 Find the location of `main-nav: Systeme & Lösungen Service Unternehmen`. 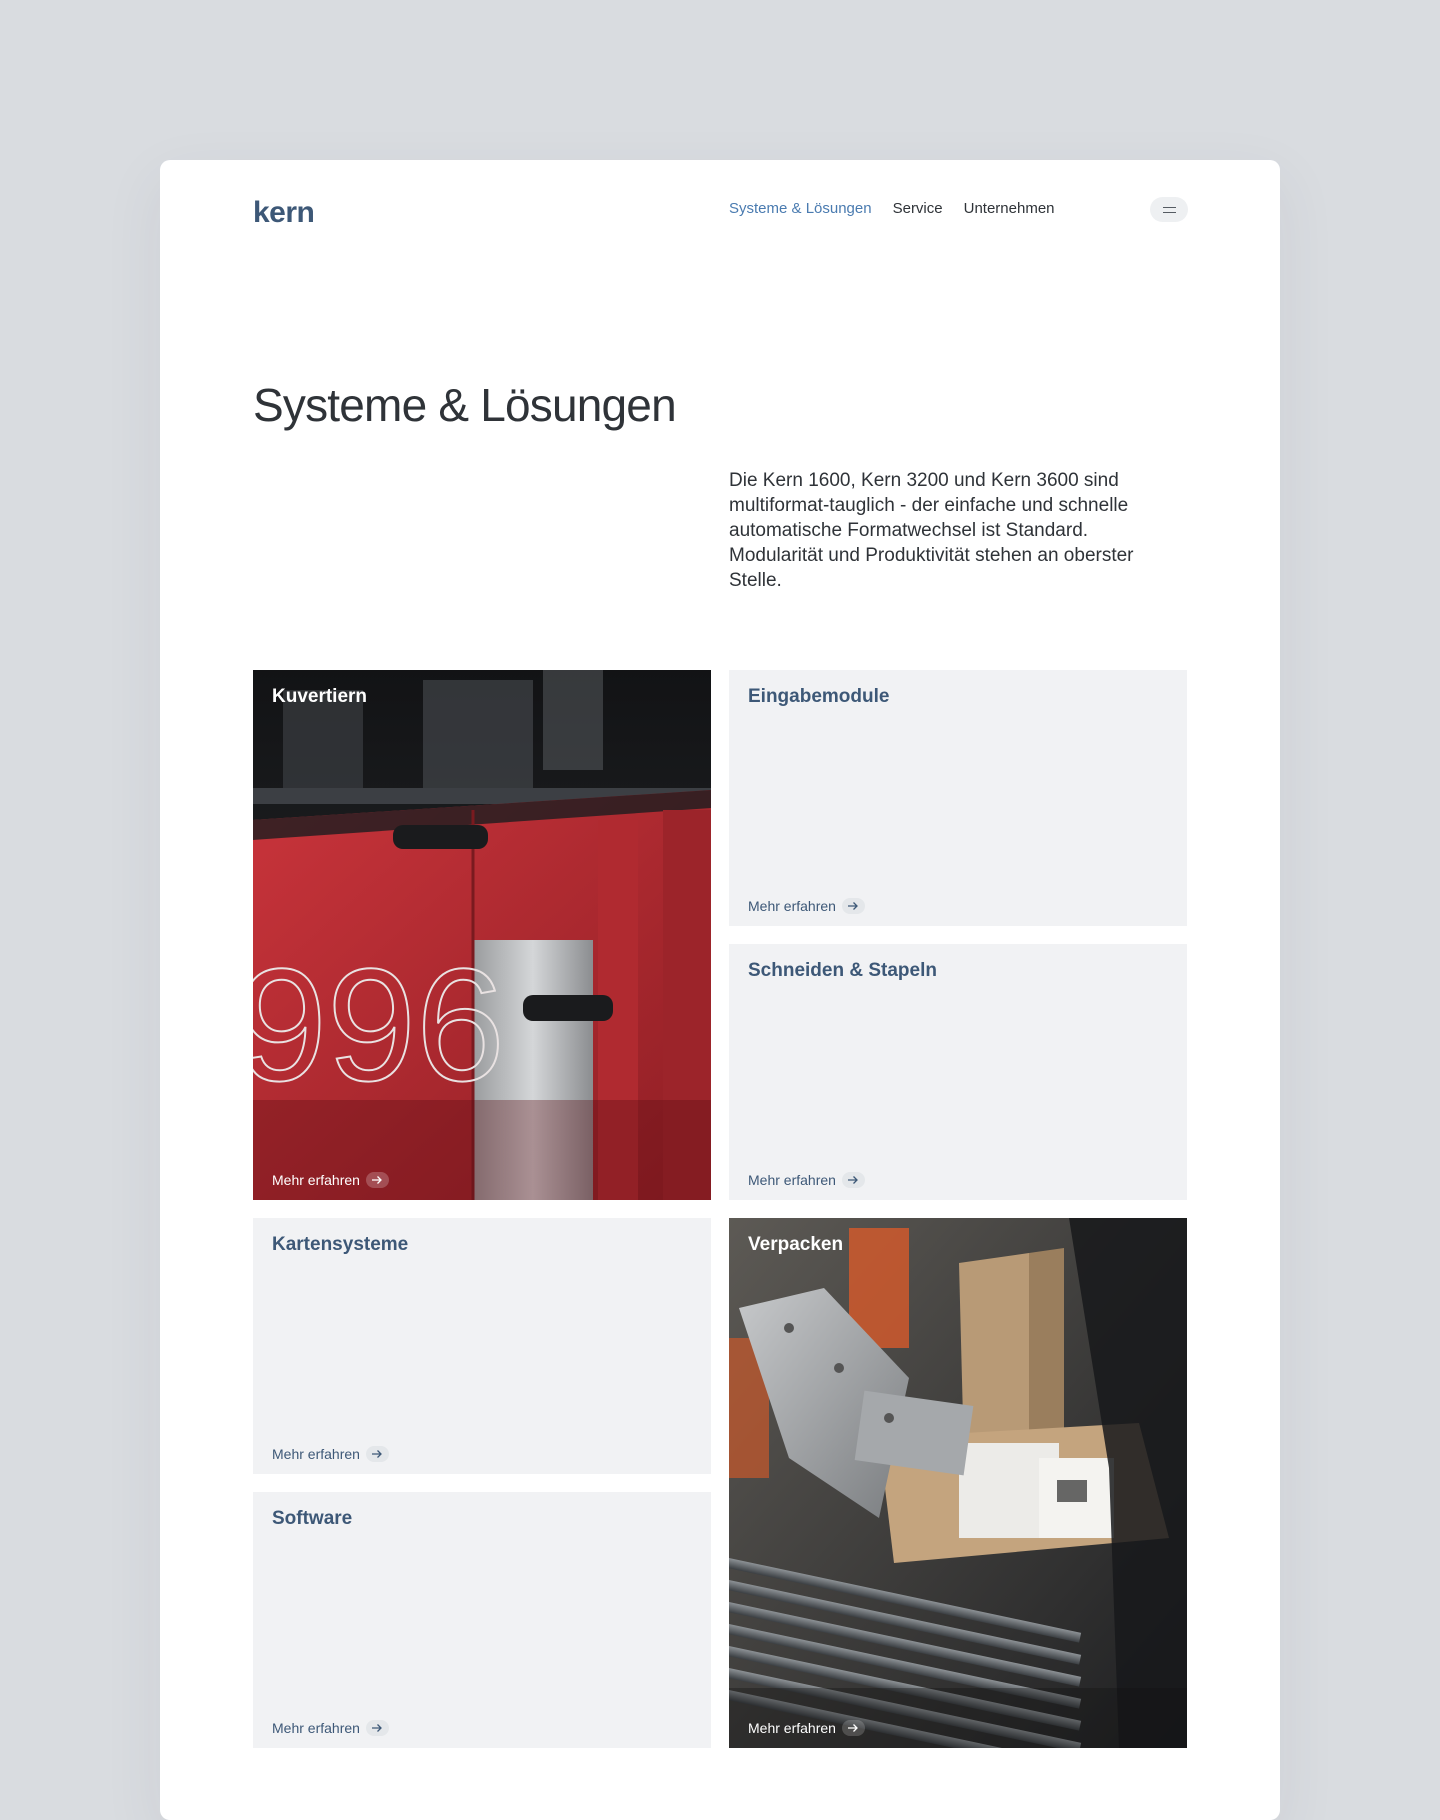

main-nav: Systeme & Lösungen Service Unternehmen is located at coordinates (892, 208).